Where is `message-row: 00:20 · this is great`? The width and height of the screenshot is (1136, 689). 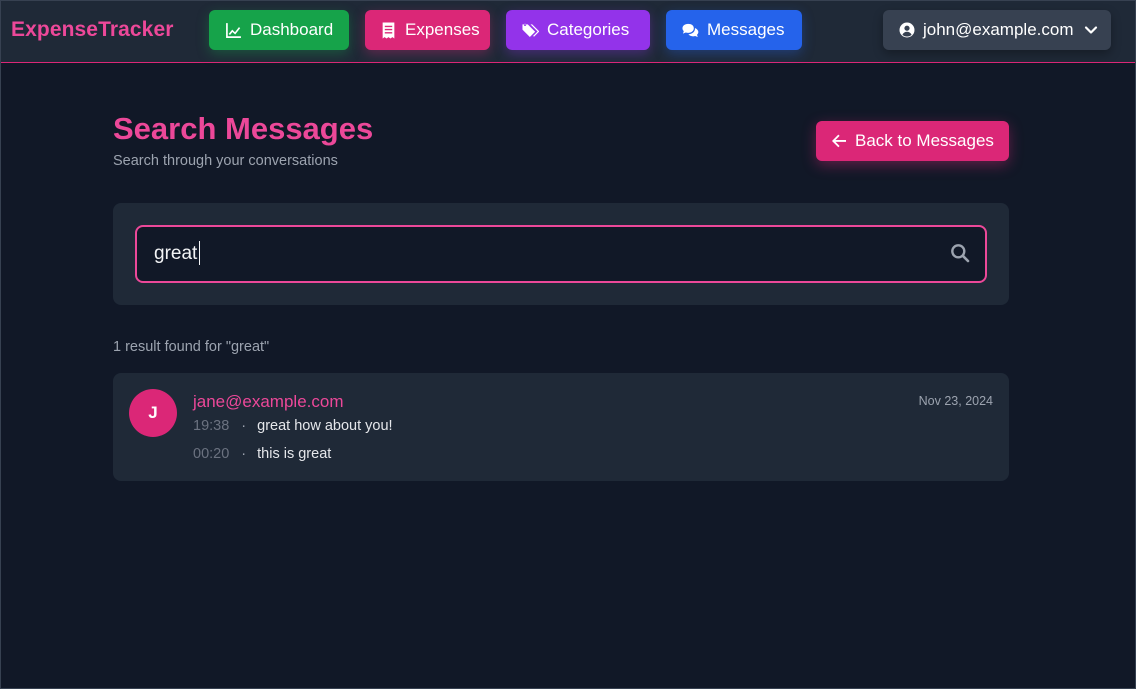 message-row: 00:20 · this is great is located at coordinates (262, 454).